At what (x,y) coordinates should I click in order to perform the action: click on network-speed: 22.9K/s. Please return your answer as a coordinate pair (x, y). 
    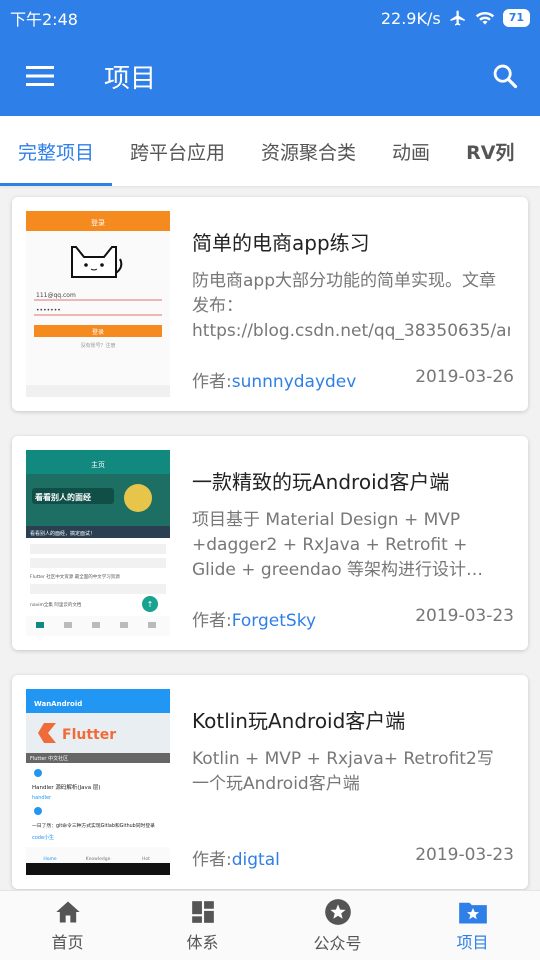
    Looking at the image, I should click on (410, 18).